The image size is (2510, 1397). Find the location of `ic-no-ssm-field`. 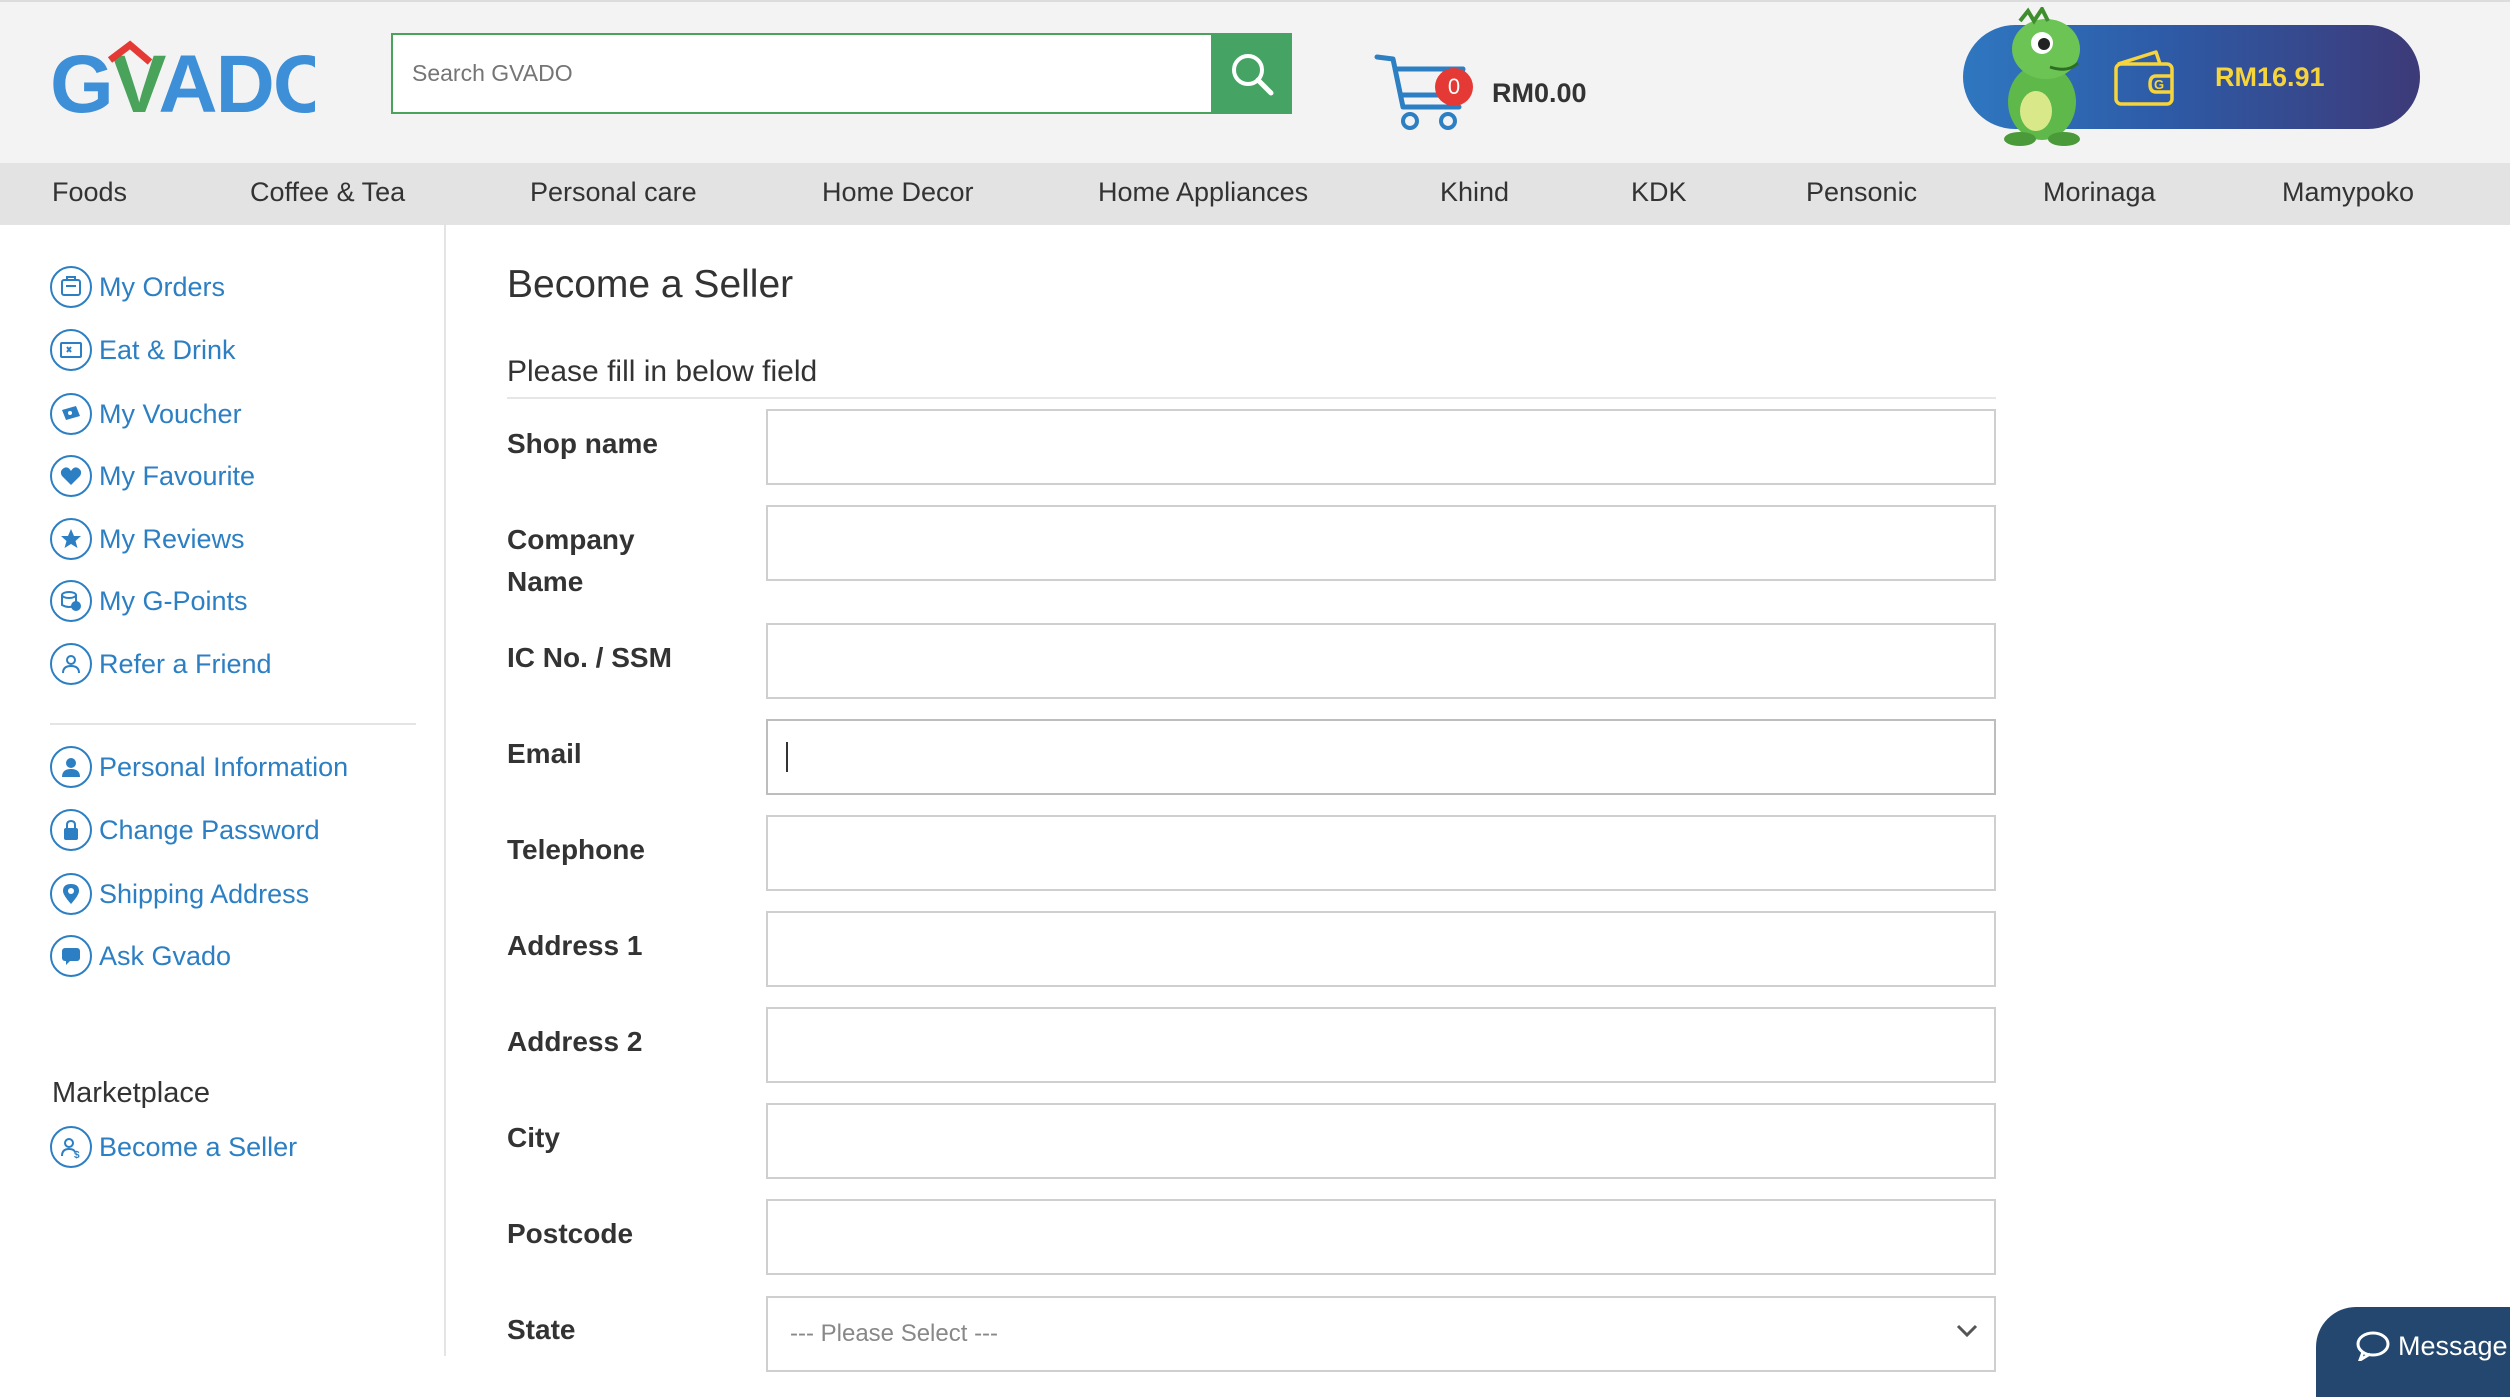

ic-no-ssm-field is located at coordinates (1381, 661).